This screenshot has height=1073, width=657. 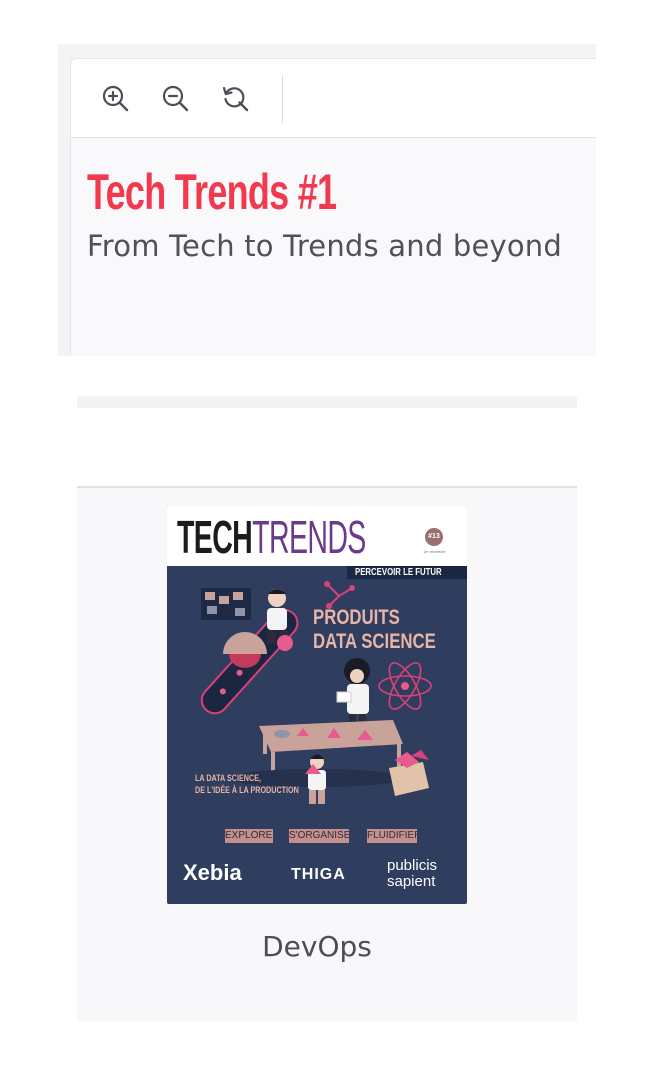 I want to click on viewer-toolbar, so click(x=333, y=98).